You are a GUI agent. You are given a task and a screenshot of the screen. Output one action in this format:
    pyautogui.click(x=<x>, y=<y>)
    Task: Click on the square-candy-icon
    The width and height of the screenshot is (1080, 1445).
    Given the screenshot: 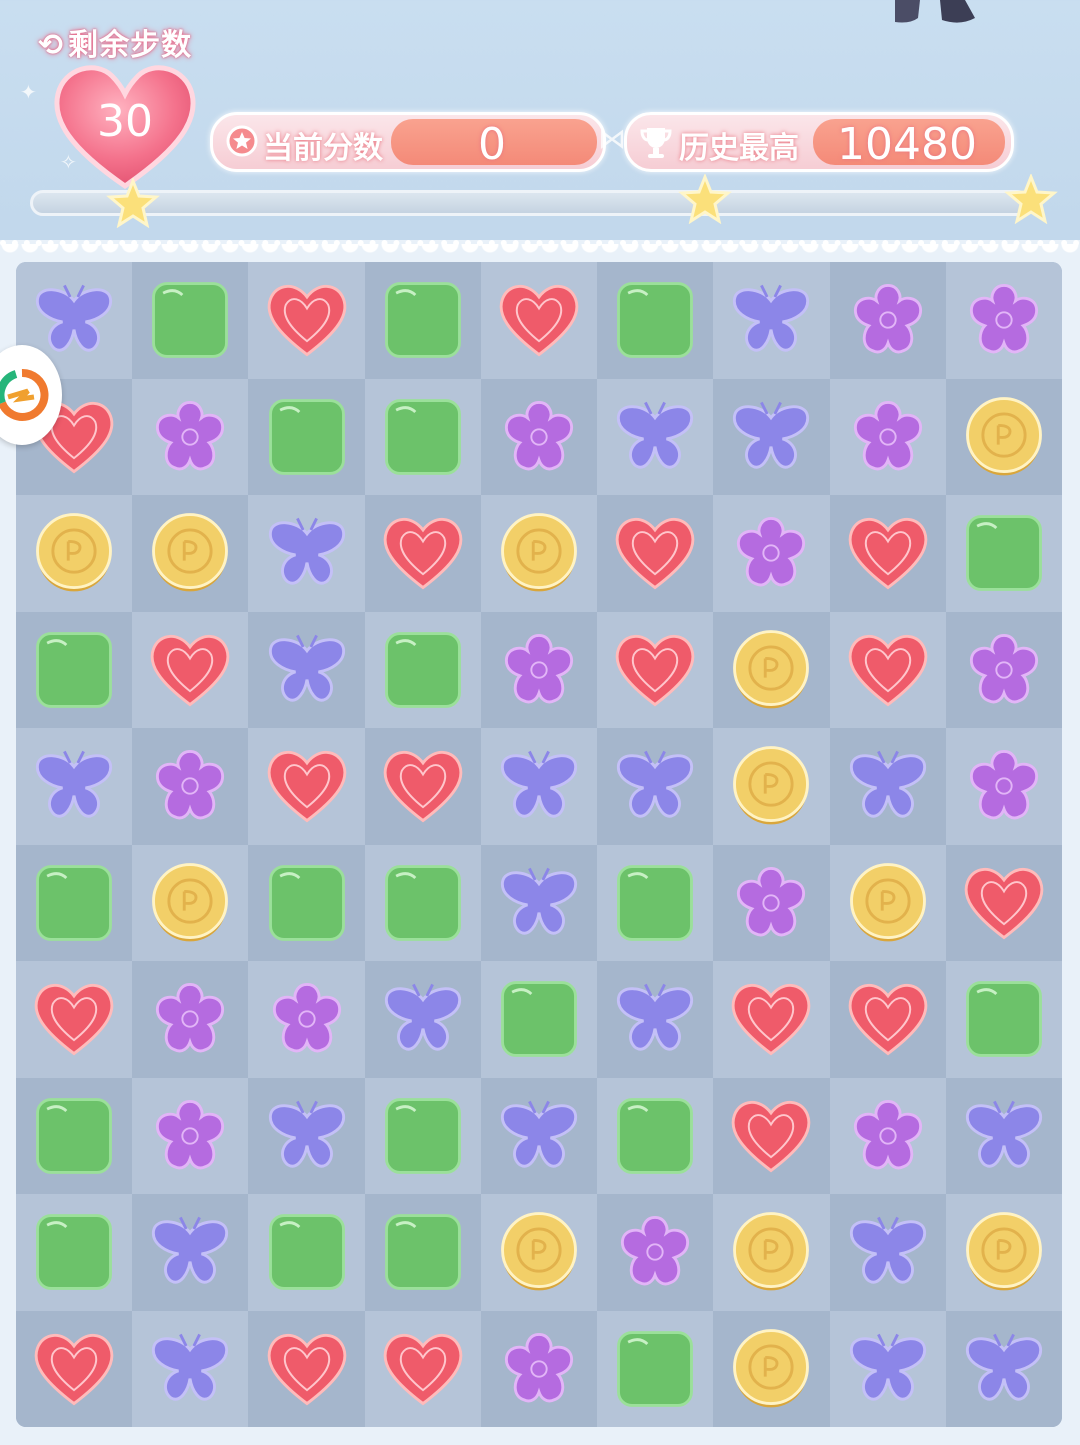 What is the action you would take?
    pyautogui.click(x=655, y=1135)
    